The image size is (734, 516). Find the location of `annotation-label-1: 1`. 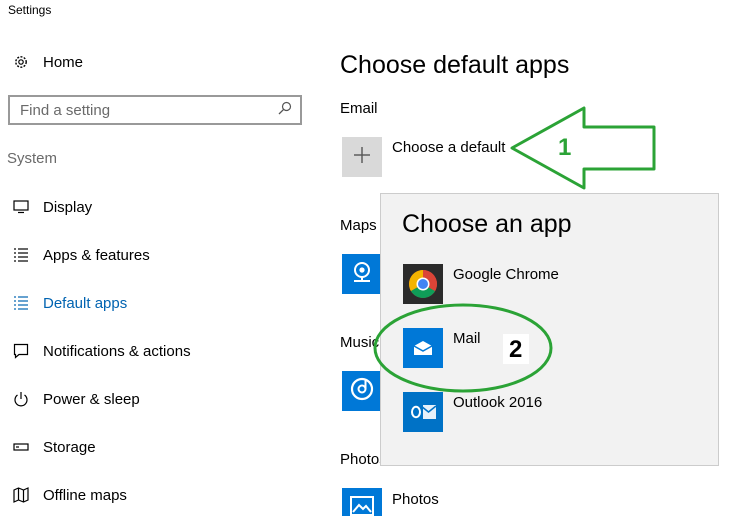

annotation-label-1: 1 is located at coordinates (565, 147).